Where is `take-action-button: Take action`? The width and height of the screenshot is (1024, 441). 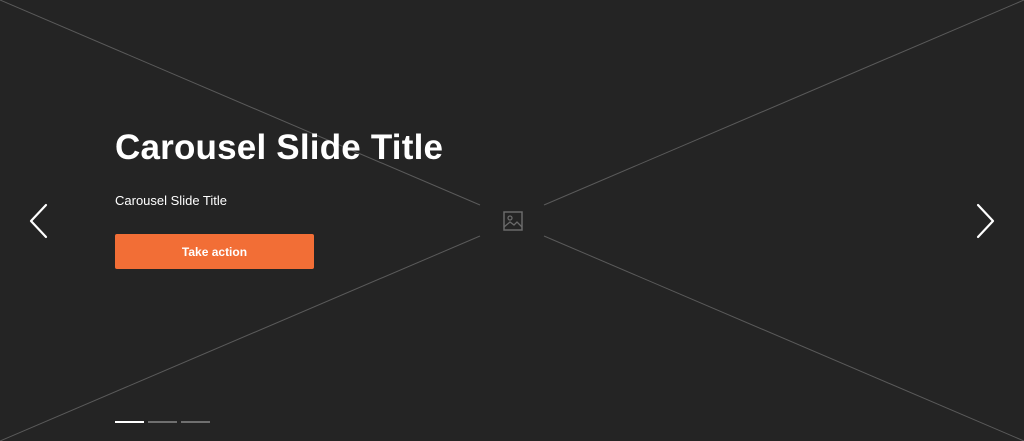 take-action-button: Take action is located at coordinates (214, 251).